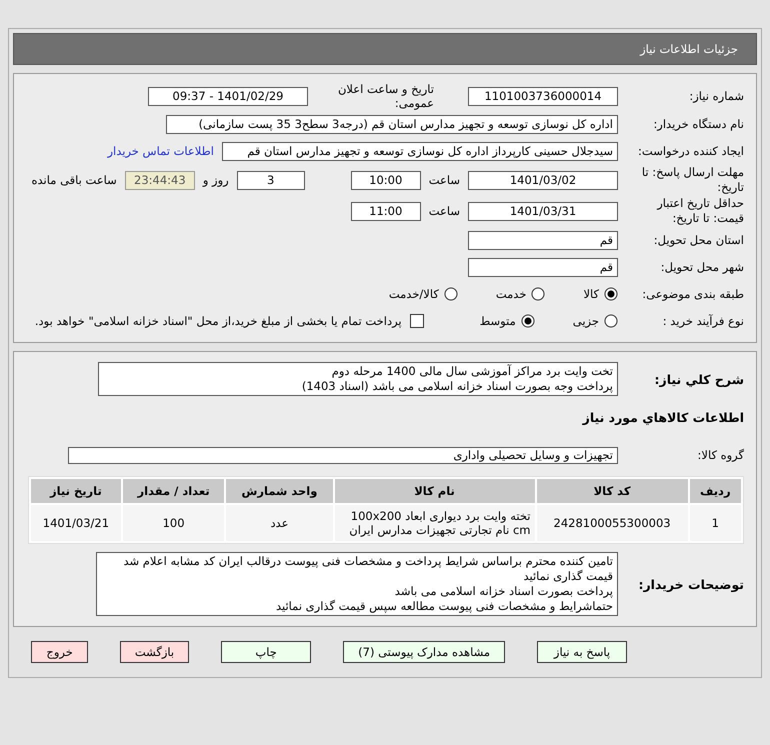  Describe the element at coordinates (279, 523) in the screenshot. I see `table-cell: عدد` at that location.